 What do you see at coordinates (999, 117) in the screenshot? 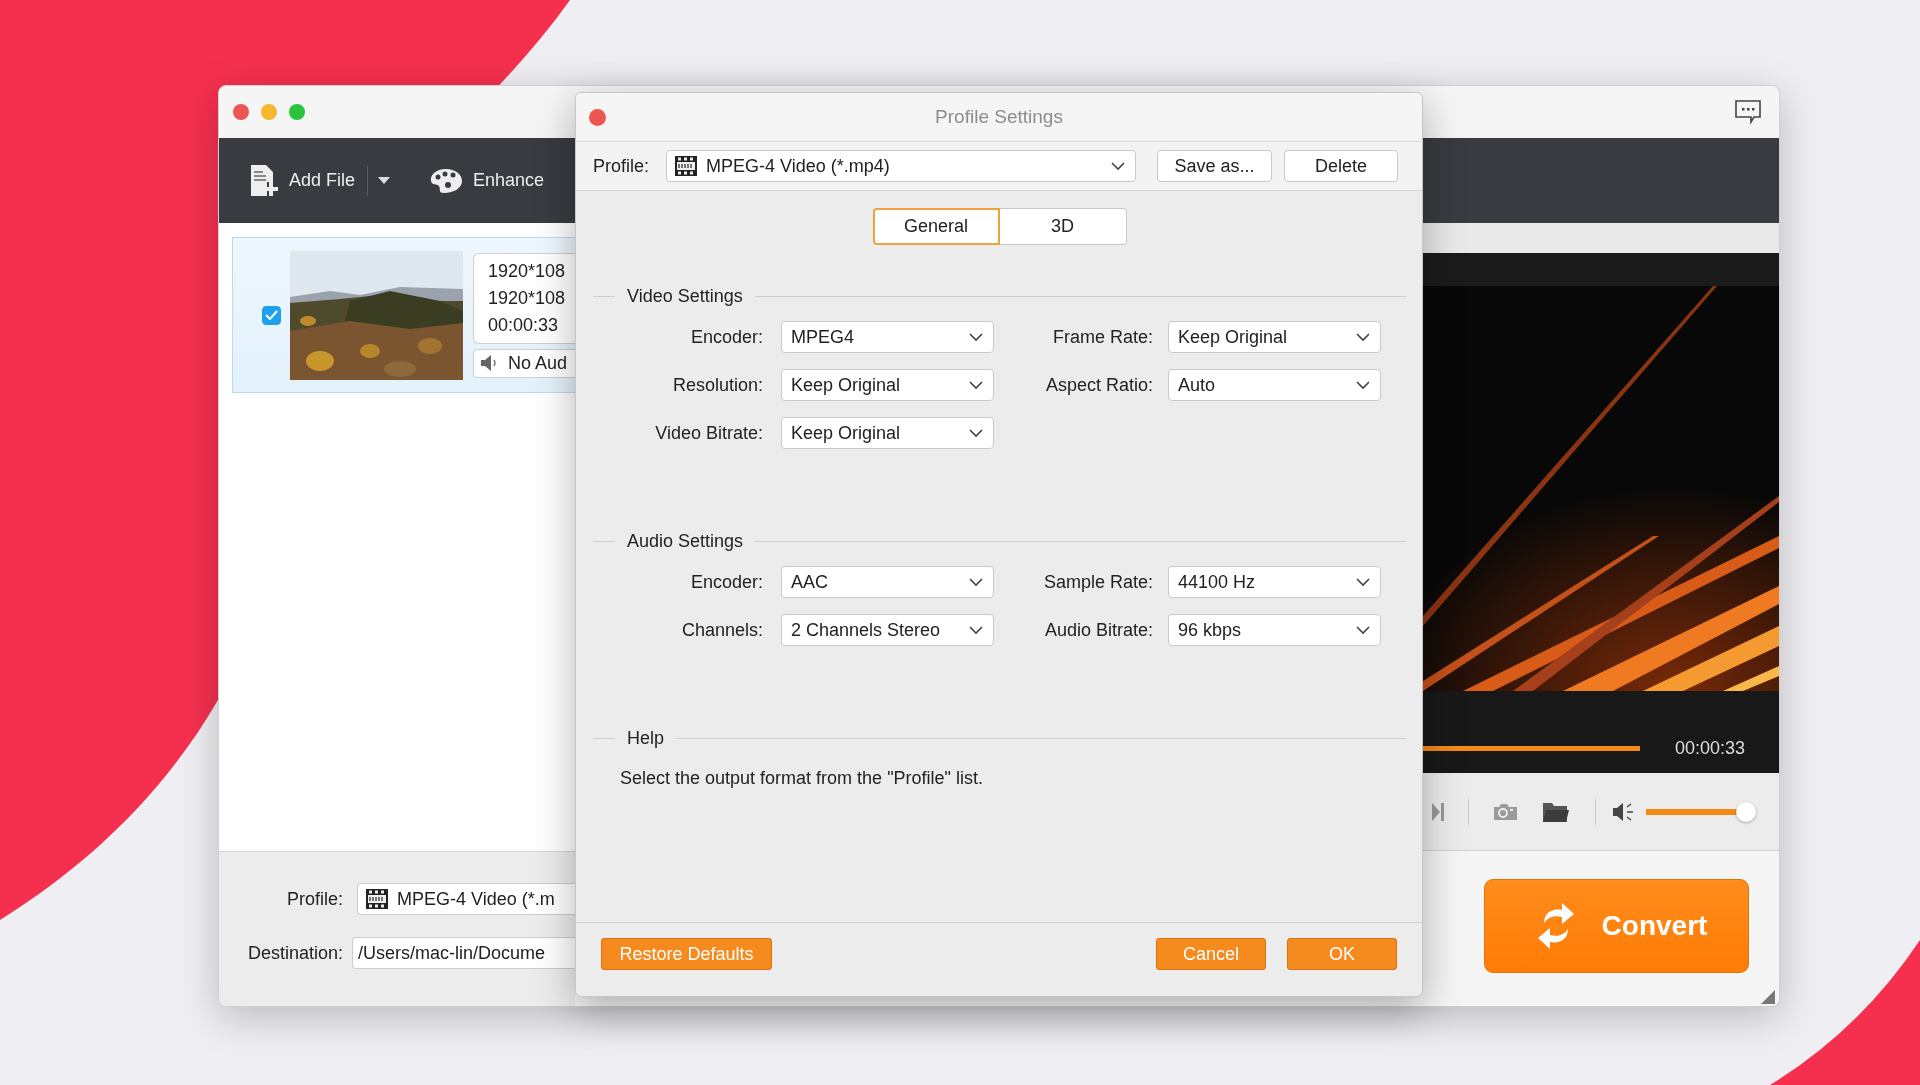
I see `dialog-title: Profile Settings` at bounding box center [999, 117].